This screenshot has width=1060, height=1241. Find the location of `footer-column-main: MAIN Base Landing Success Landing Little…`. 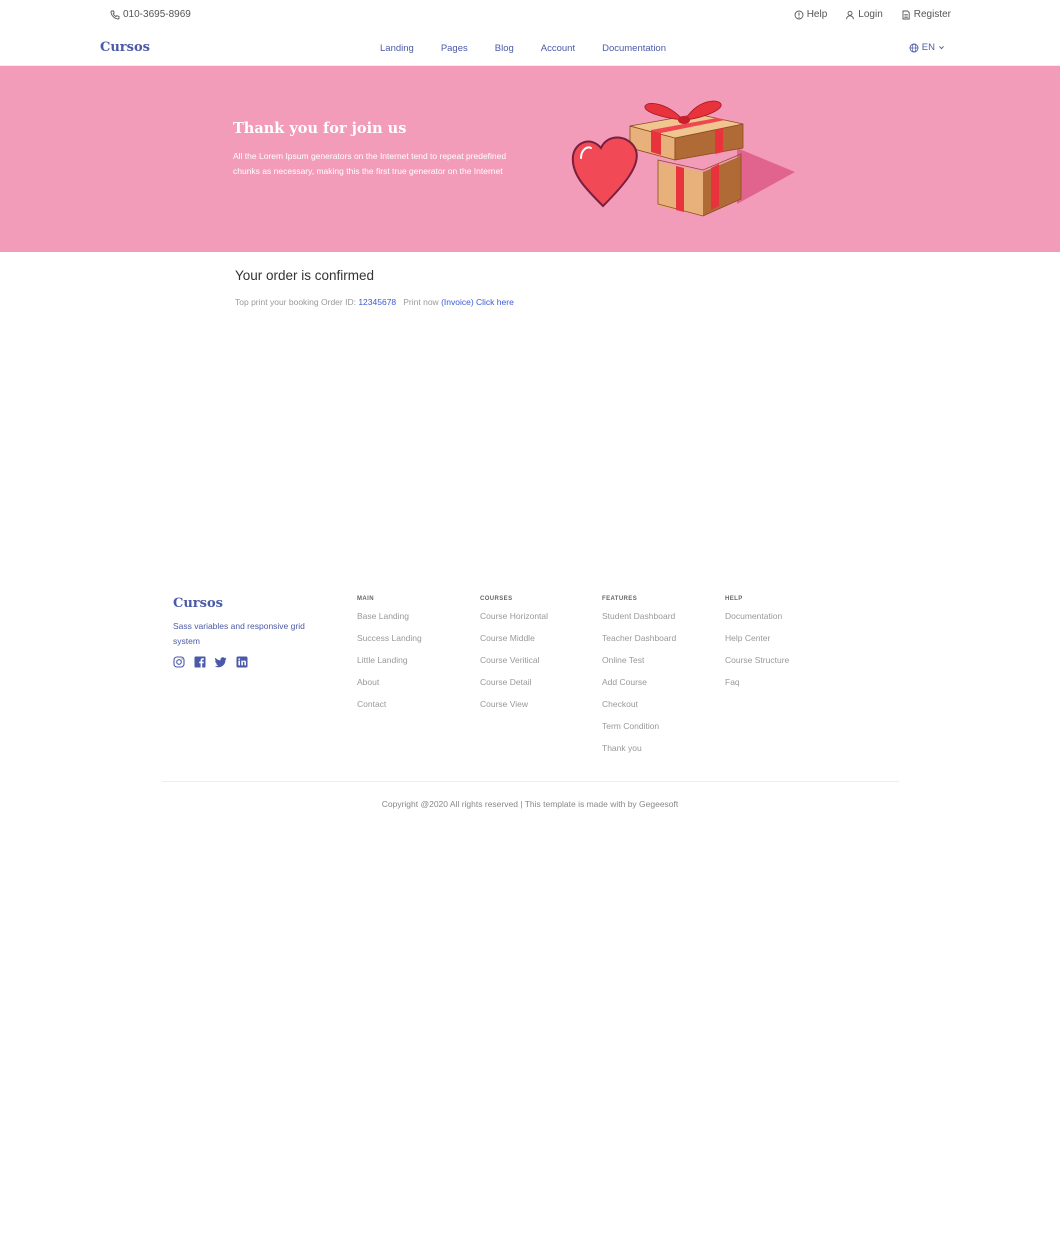

footer-column-main: MAIN Base Landing Success Landing Little… is located at coordinates (389, 657).